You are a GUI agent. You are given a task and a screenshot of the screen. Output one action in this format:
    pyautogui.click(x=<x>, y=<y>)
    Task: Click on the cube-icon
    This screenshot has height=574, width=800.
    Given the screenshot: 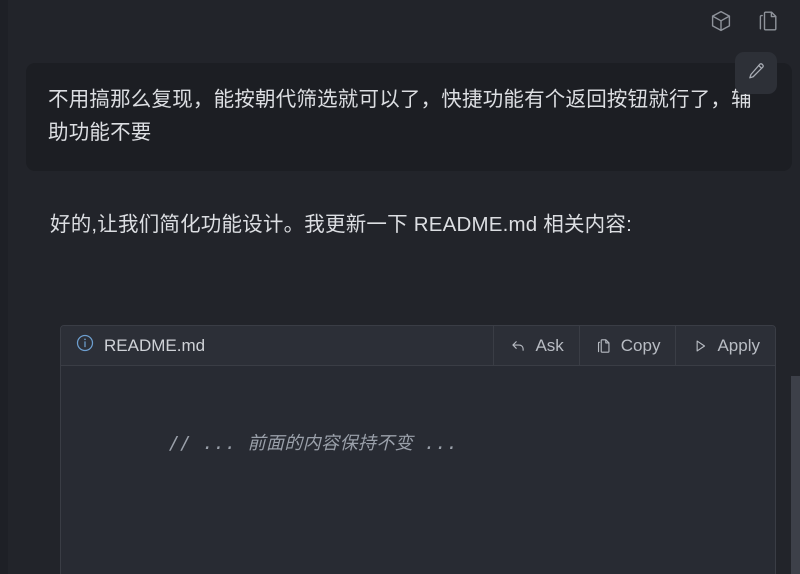 What is the action you would take?
    pyautogui.click(x=721, y=21)
    